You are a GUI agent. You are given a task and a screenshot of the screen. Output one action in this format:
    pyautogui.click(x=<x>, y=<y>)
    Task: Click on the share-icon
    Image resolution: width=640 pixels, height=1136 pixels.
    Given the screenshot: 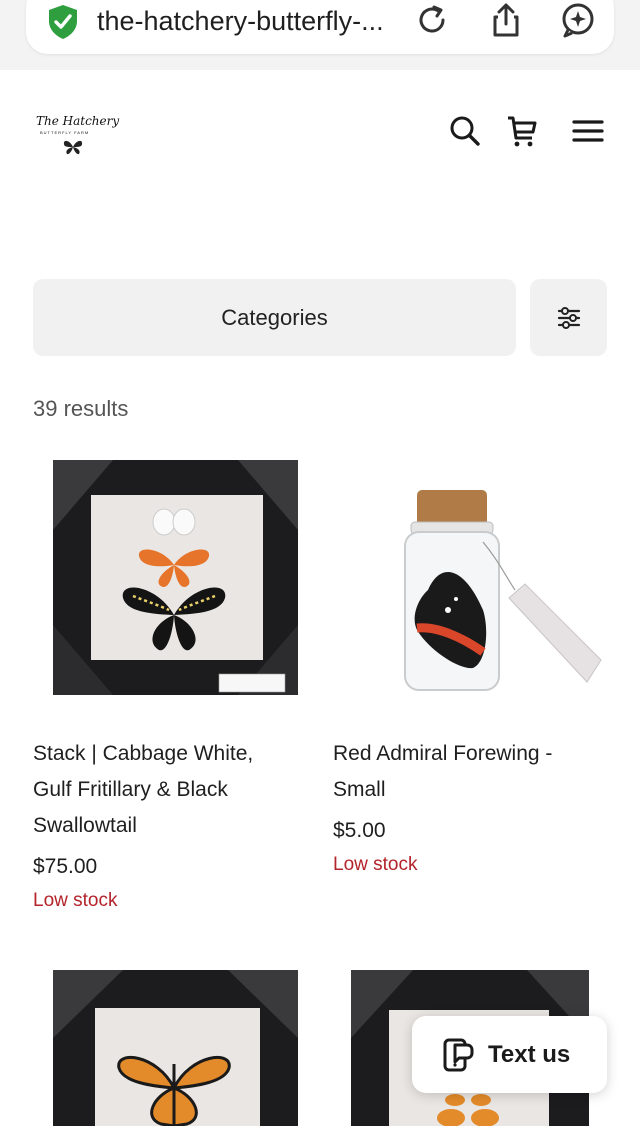 What is the action you would take?
    pyautogui.click(x=506, y=20)
    